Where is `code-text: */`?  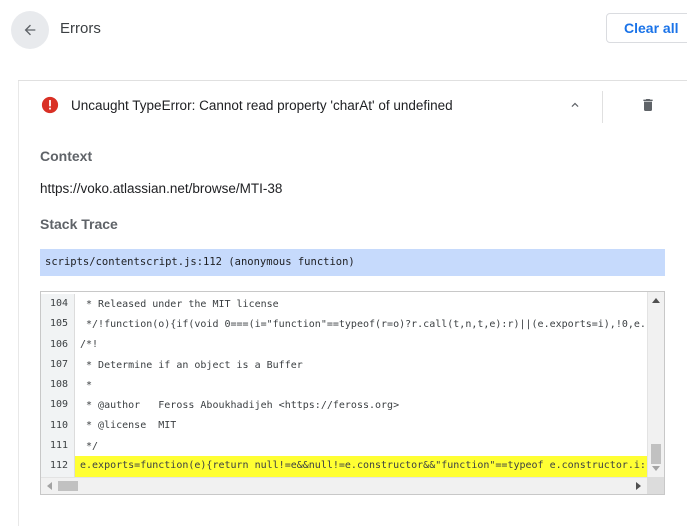
code-text: */ is located at coordinates (89, 446).